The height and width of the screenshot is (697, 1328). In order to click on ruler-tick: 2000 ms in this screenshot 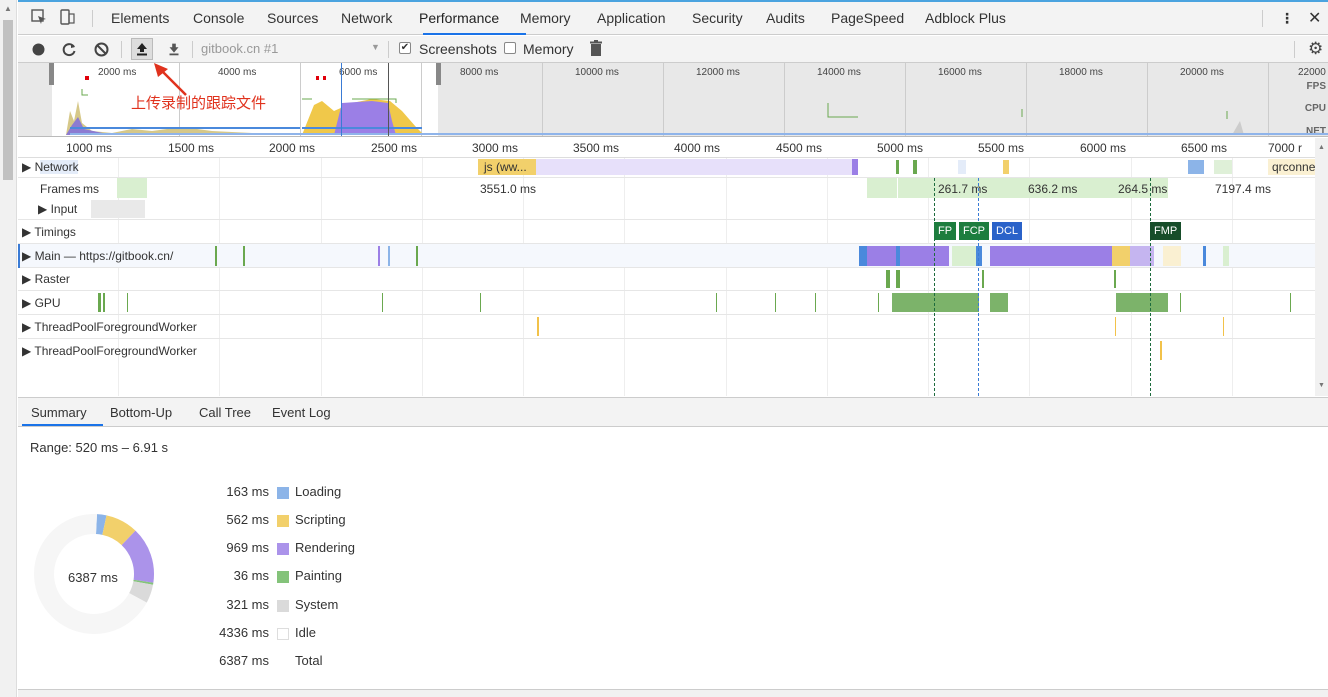, I will do `click(292, 148)`.